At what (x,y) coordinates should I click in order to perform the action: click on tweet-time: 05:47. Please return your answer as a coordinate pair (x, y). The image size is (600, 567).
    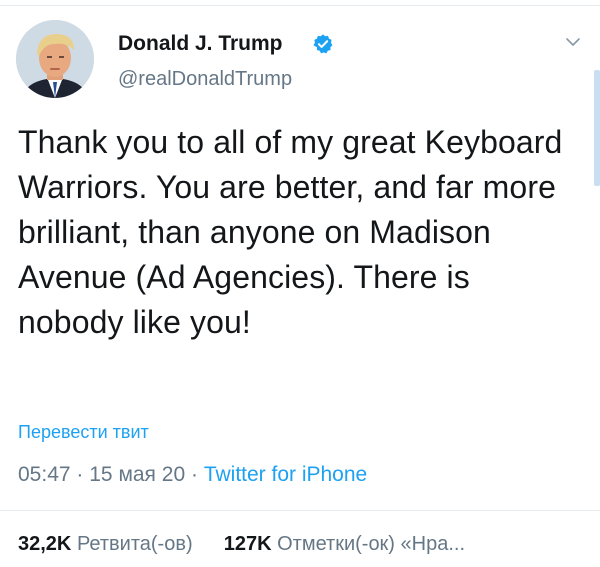
    Looking at the image, I should click on (44, 474).